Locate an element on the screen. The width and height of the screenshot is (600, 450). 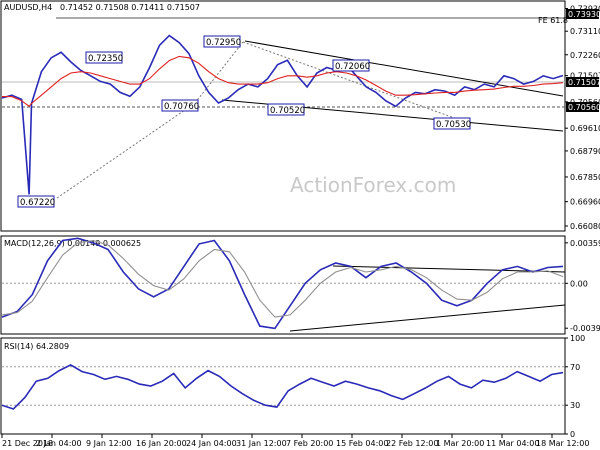
price-tick-label: 0.69610 is located at coordinates (585, 128).